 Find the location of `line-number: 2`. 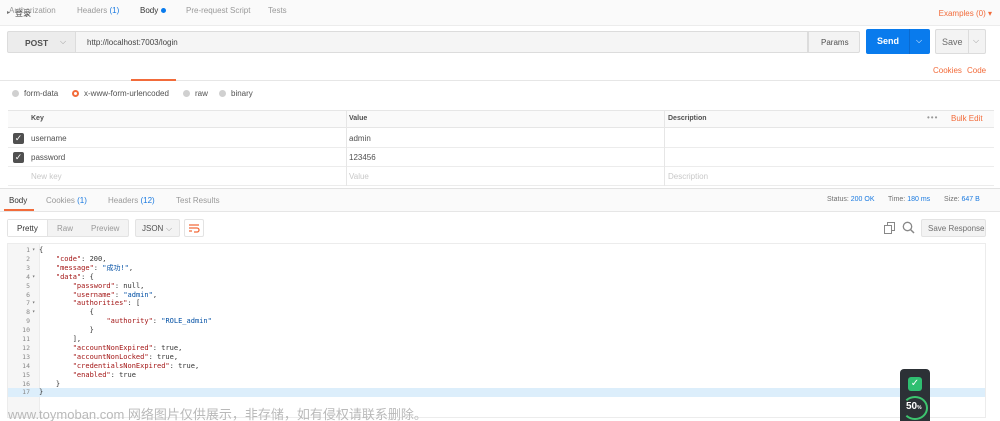

line-number: 2 is located at coordinates (28, 258).